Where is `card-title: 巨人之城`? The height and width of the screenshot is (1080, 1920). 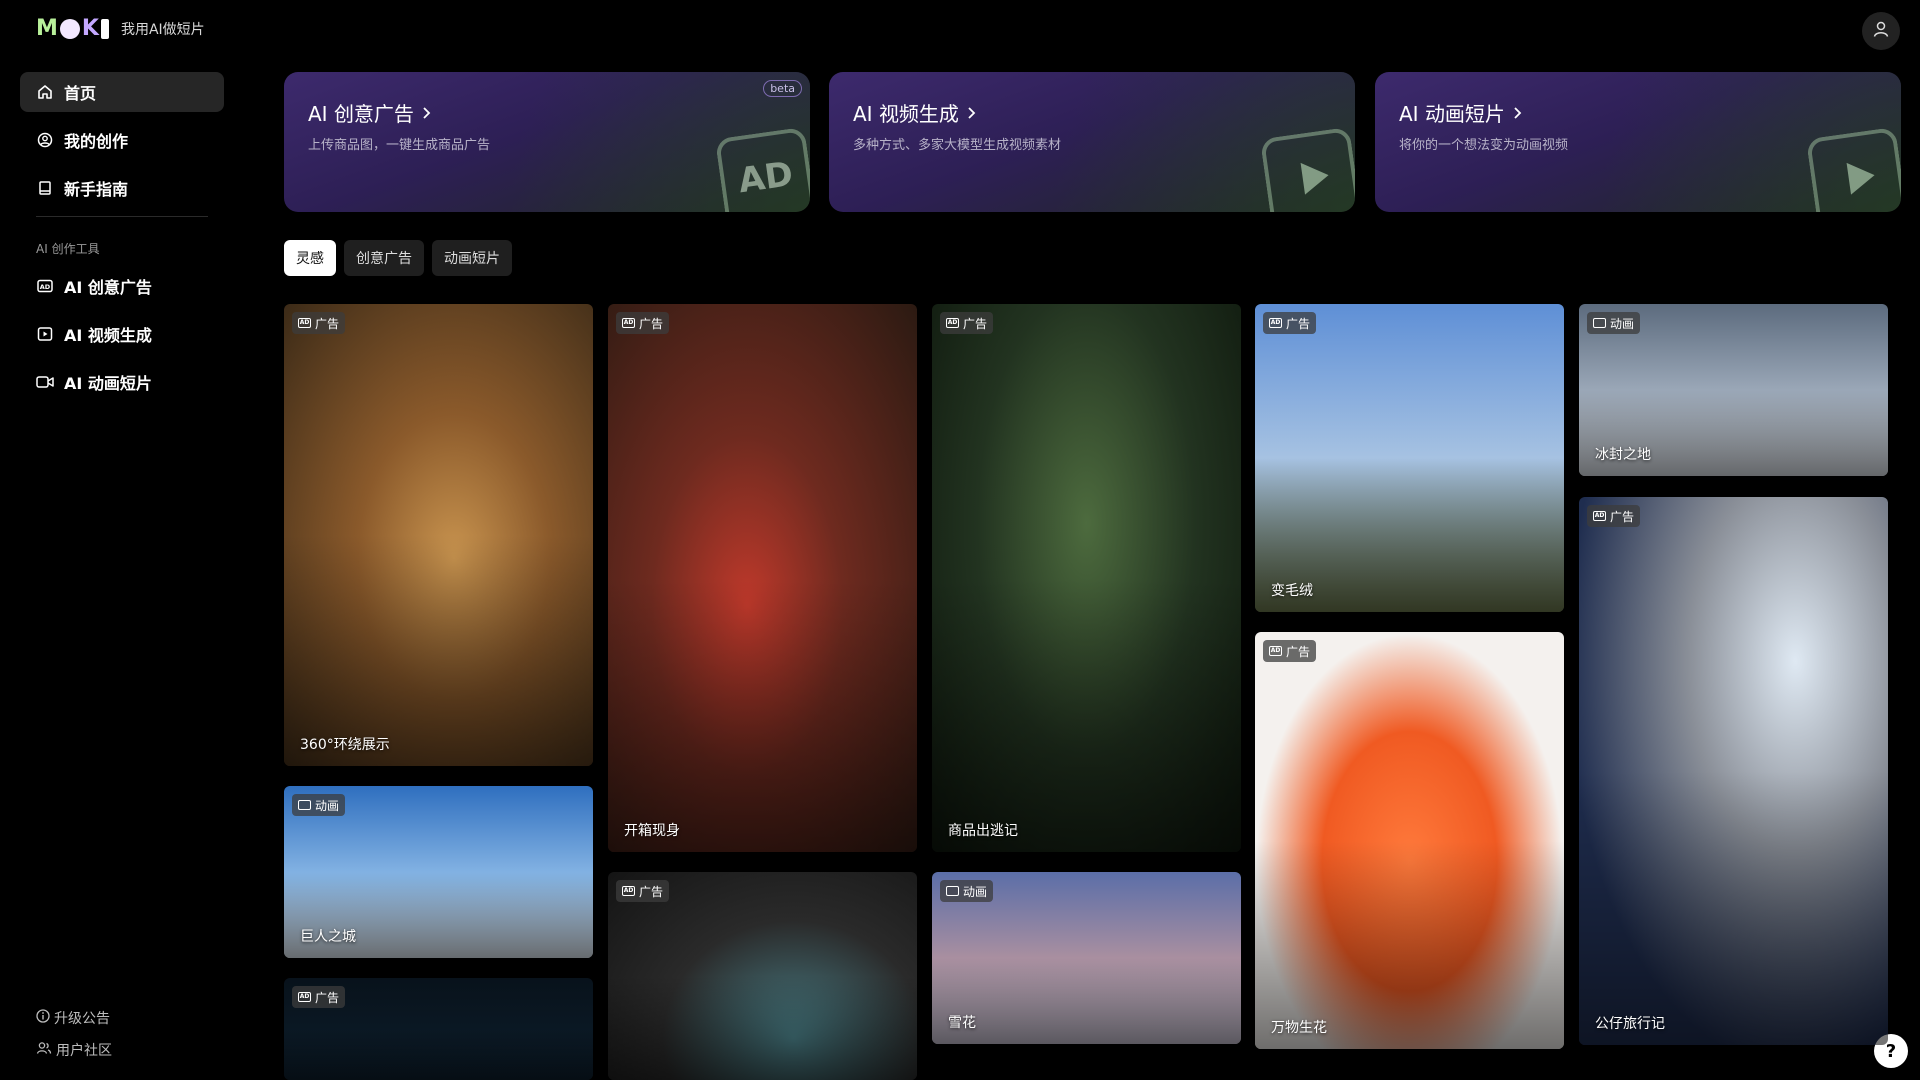 card-title: 巨人之城 is located at coordinates (328, 937).